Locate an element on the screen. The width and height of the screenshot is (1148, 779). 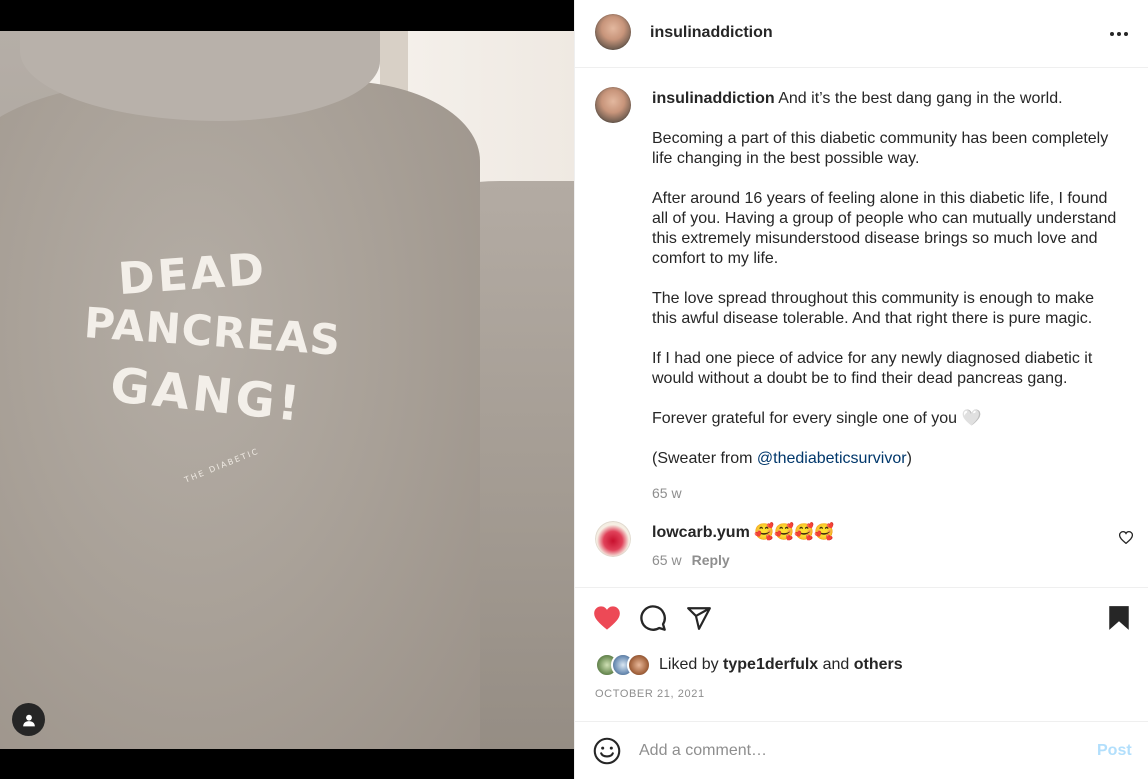
add-comment-bar: Post is located at coordinates (861, 750).